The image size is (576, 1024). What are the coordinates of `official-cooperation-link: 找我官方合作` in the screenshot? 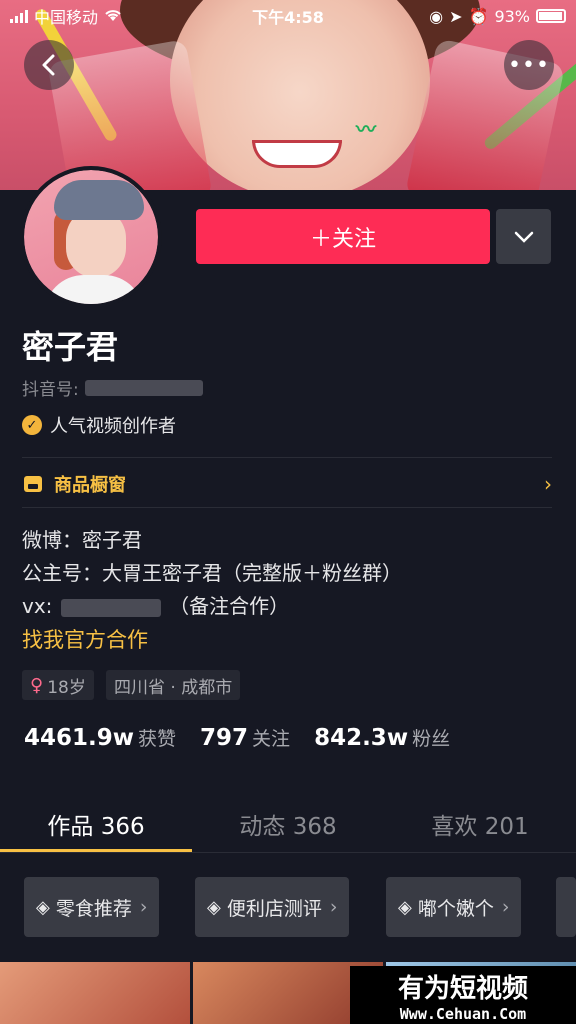 It's located at (85, 639).